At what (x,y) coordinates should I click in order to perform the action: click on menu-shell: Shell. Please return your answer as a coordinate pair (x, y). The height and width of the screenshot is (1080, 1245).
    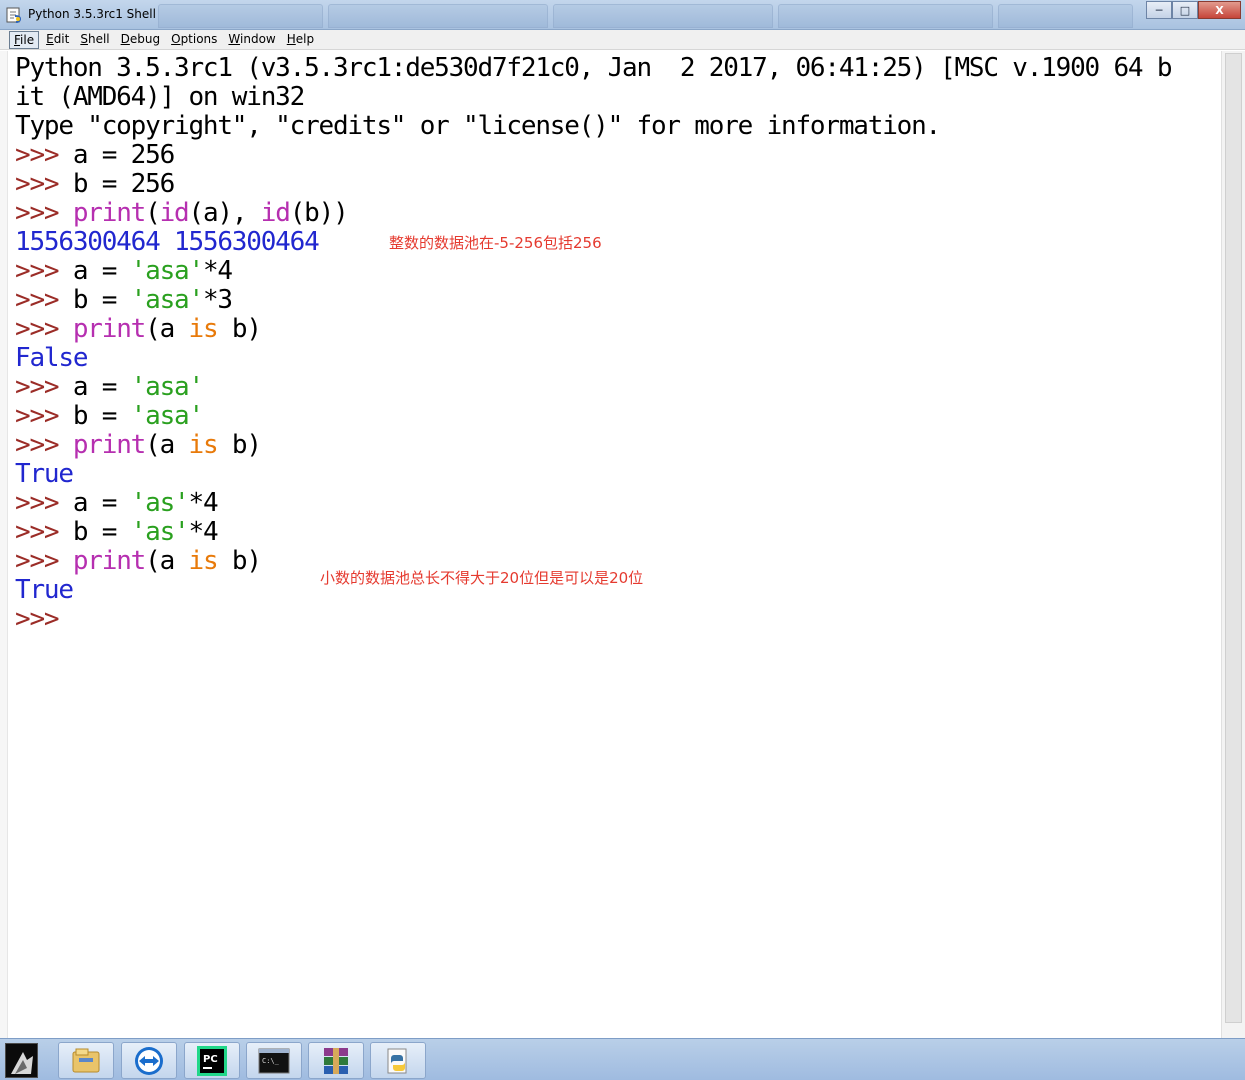
    Looking at the image, I should click on (94, 40).